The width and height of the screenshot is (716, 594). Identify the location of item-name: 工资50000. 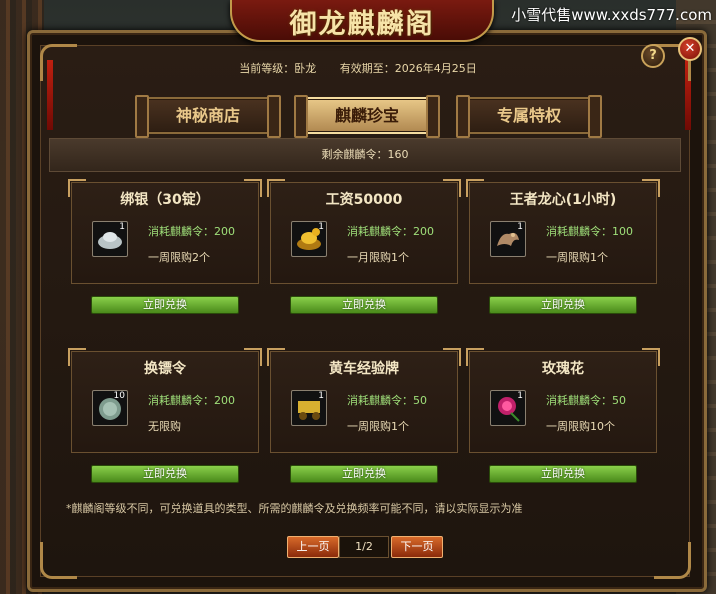
(364, 200).